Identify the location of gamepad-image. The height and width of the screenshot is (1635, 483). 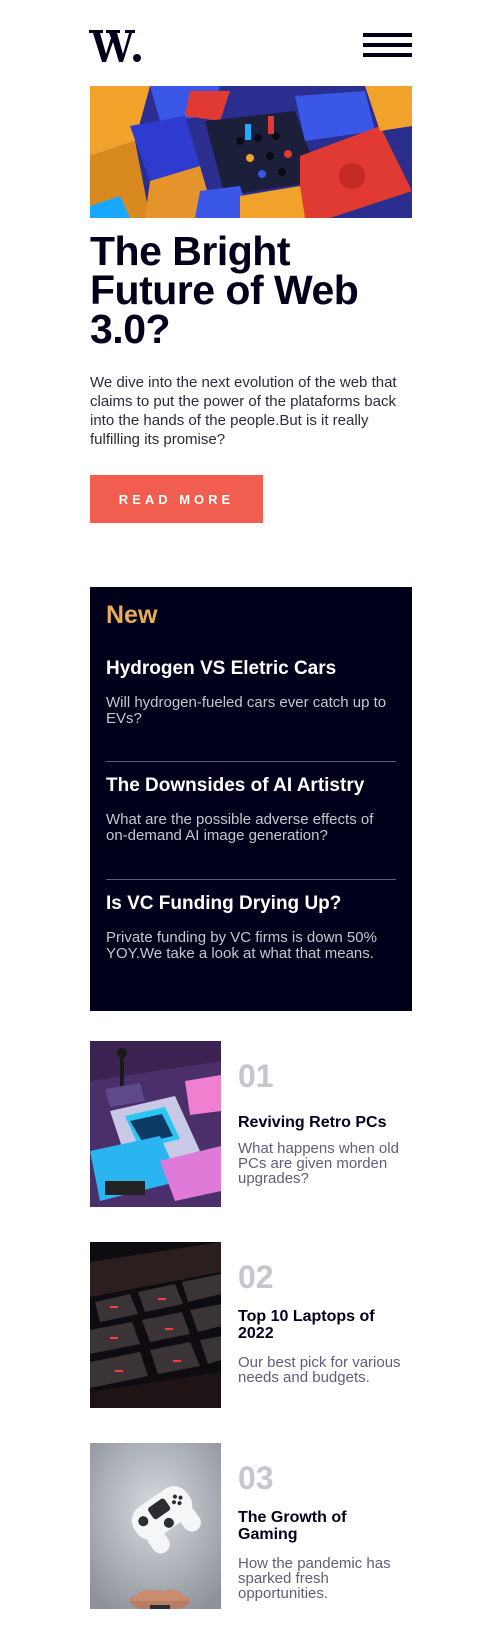
(155, 1526).